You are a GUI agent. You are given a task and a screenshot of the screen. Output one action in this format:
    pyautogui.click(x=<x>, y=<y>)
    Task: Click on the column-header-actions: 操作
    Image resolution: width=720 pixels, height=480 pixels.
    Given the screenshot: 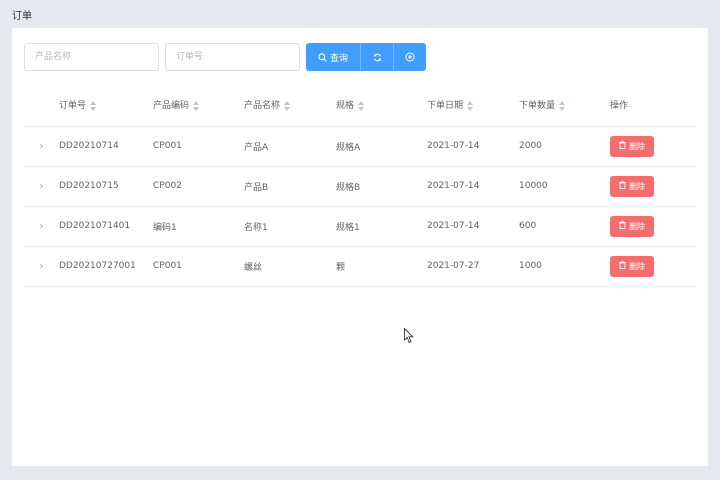 What is the action you would take?
    pyautogui.click(x=653, y=105)
    